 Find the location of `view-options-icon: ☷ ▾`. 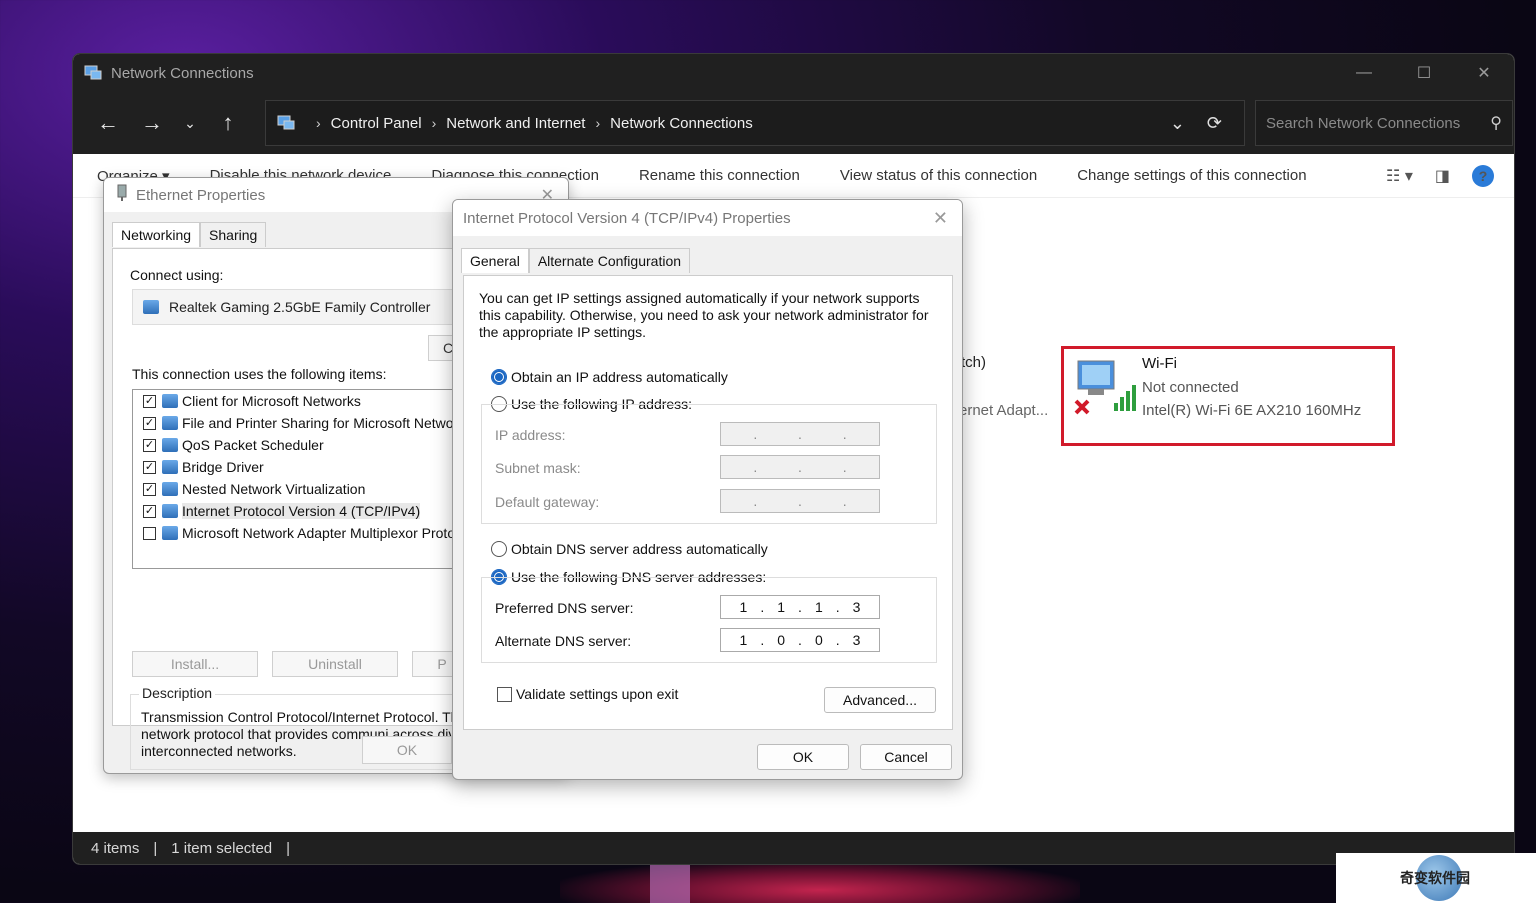

view-options-icon: ☷ ▾ is located at coordinates (1399, 176).